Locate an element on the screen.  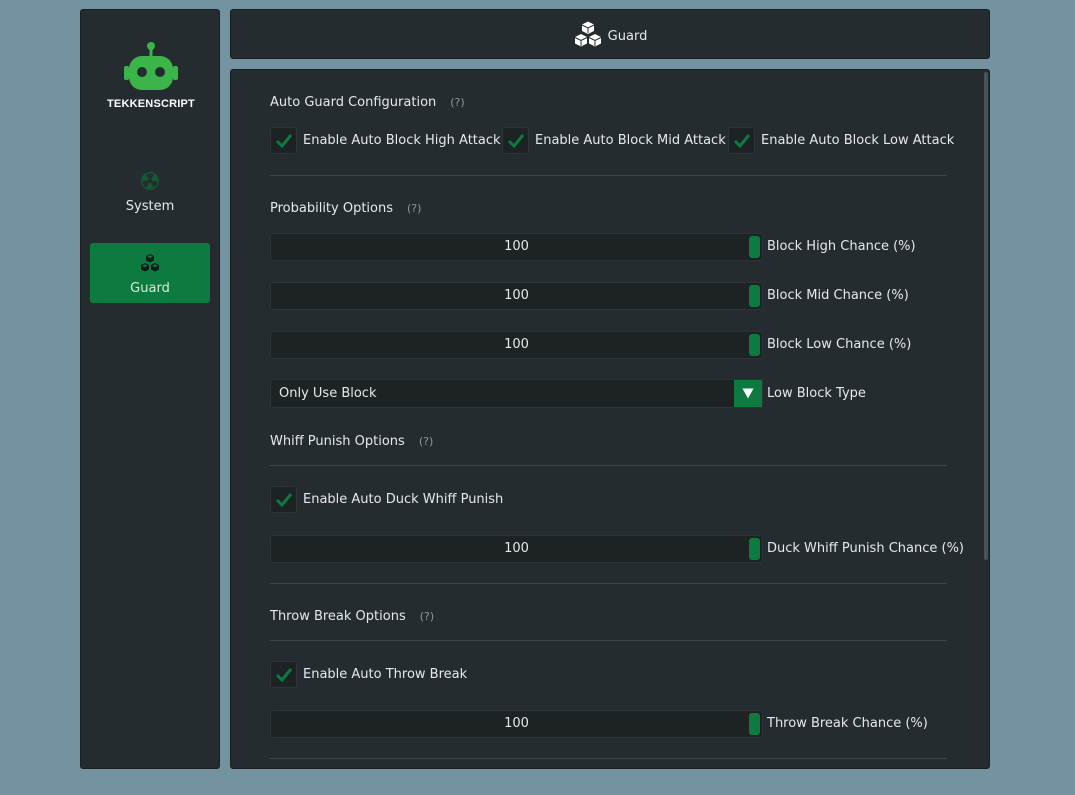
block-high-chance-label: Block High Chance (%) is located at coordinates (841, 246).